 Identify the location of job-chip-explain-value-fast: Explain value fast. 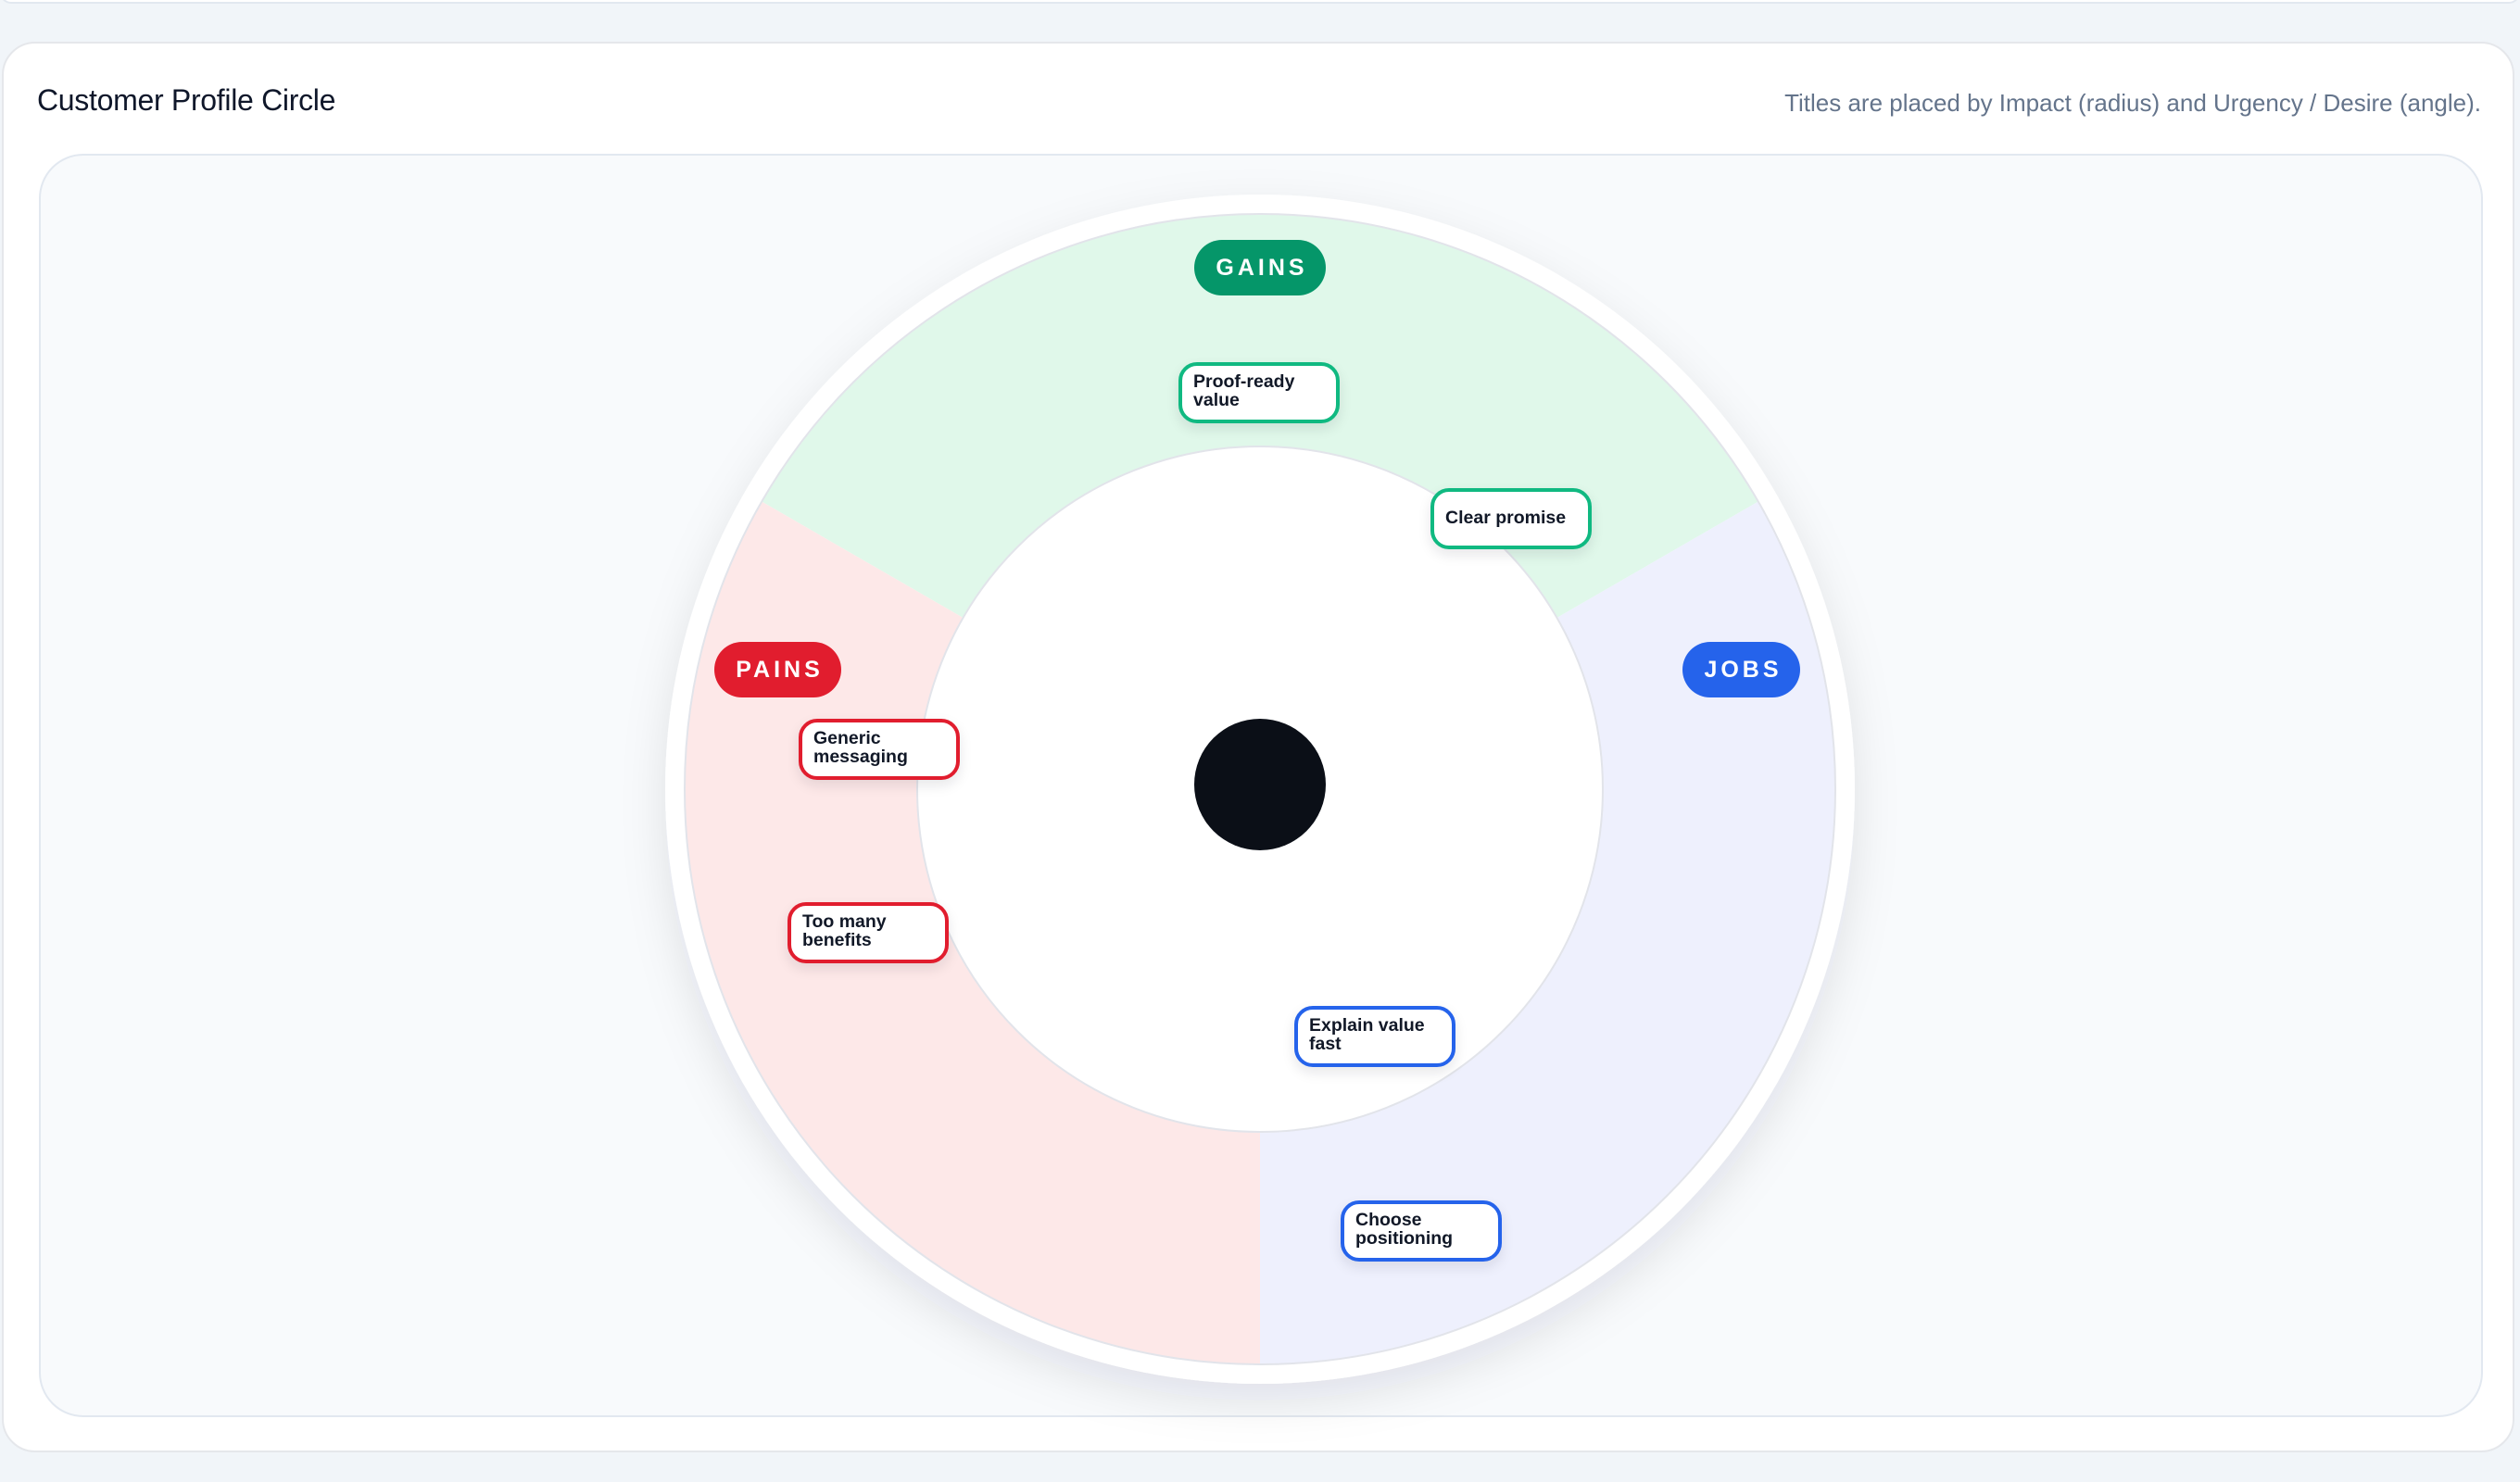
(1374, 1036).